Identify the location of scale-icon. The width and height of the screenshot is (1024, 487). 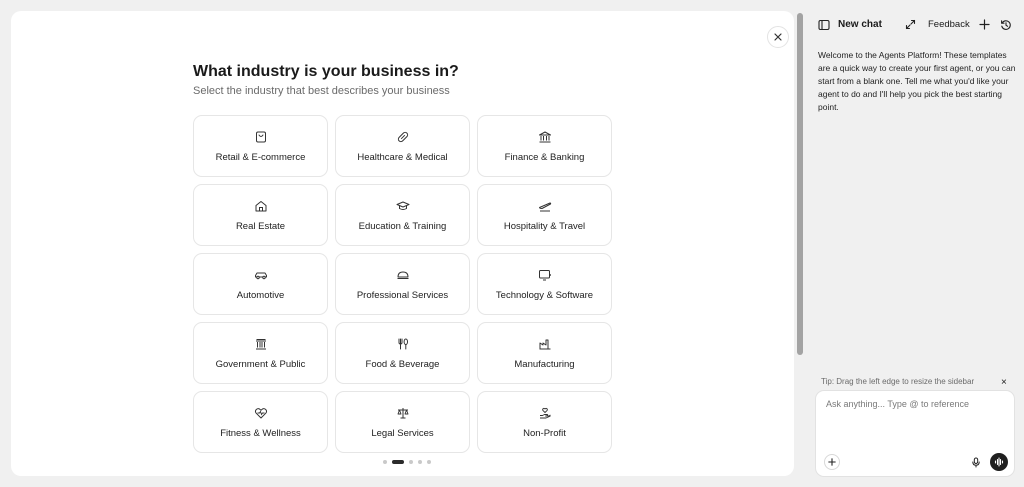
(402, 412).